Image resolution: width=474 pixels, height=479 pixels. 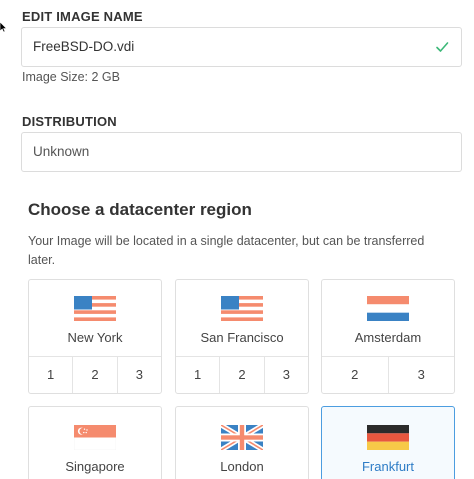 What do you see at coordinates (3, 27) in the screenshot?
I see `mouse-cursor-icon` at bounding box center [3, 27].